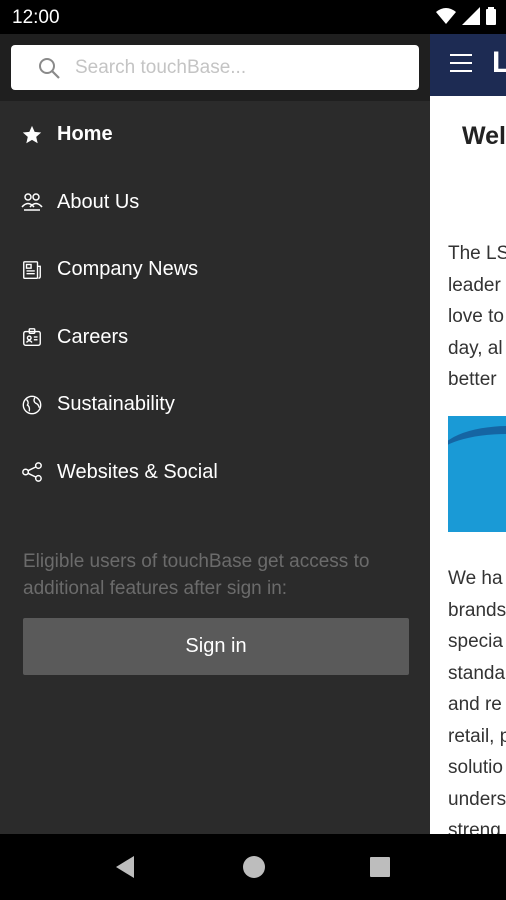 Image resolution: width=506 pixels, height=900 pixels. Describe the element at coordinates (475, 348) in the screenshot. I see `text-line: day, al` at that location.